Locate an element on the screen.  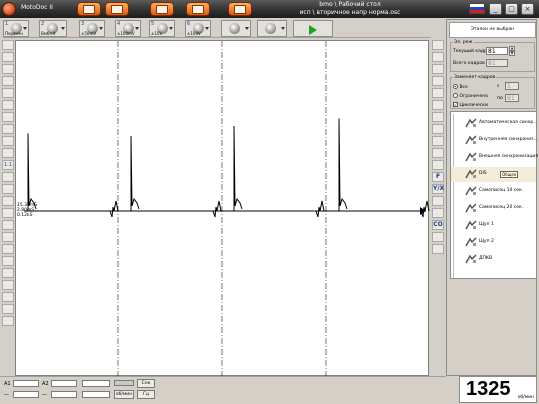
to-input: 81 is located at coordinates (512, 98).